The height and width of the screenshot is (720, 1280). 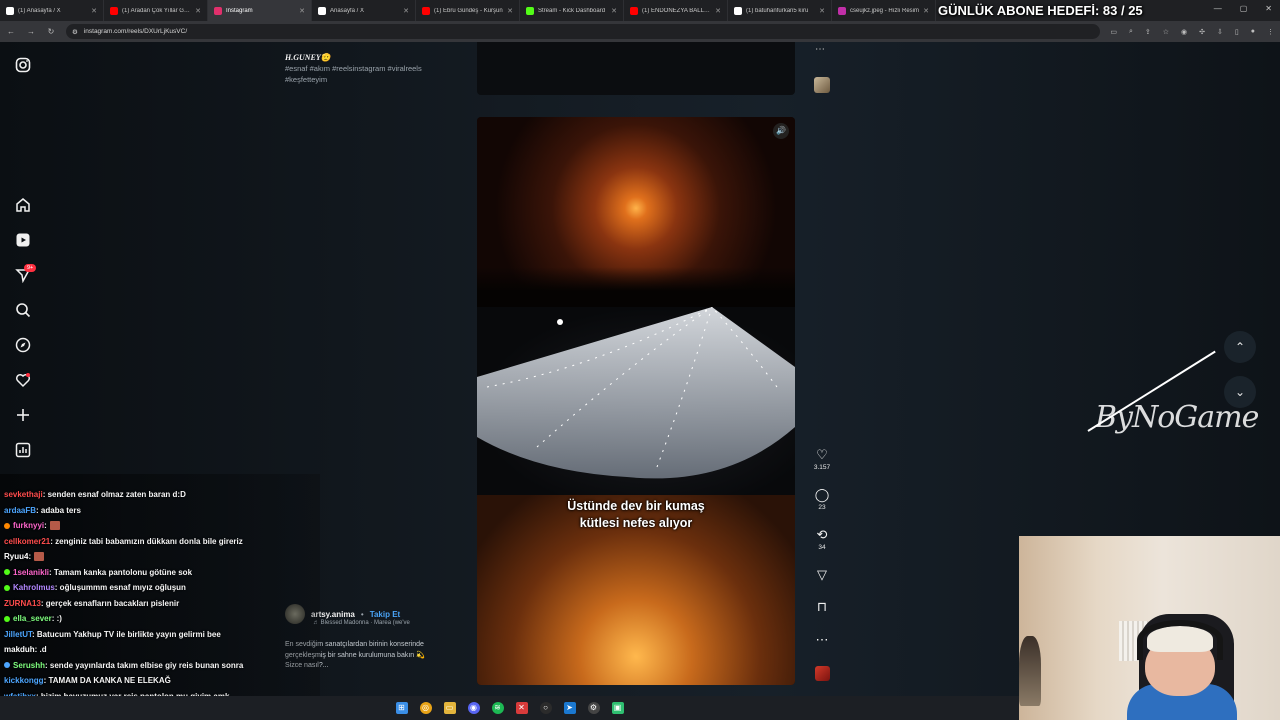 I want to click on browser-tab: Stream - Kick Dashboard ✕, so click(x=572, y=10).